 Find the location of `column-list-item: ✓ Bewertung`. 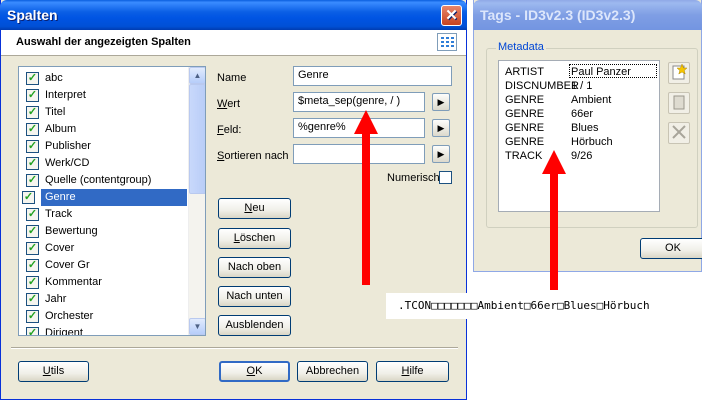

column-list-item: ✓ Bewertung is located at coordinates (105, 231).